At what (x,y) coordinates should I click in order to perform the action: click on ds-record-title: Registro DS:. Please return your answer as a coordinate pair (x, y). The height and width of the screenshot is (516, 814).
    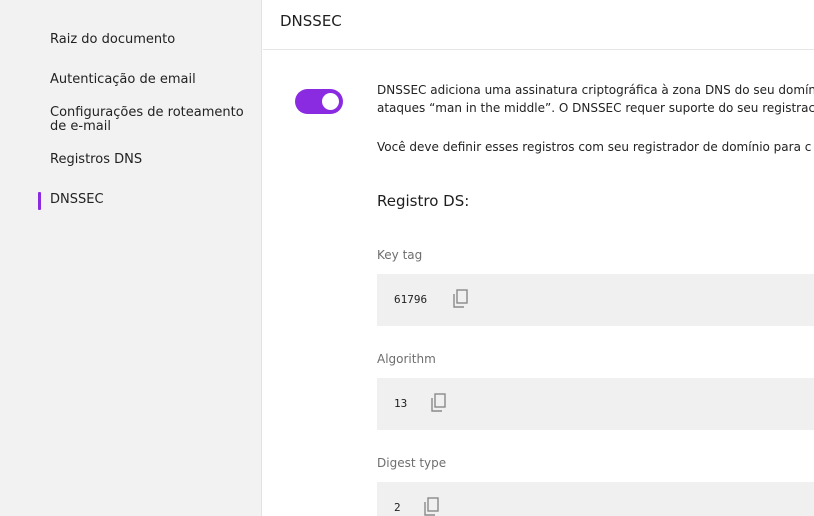
    Looking at the image, I should click on (423, 201).